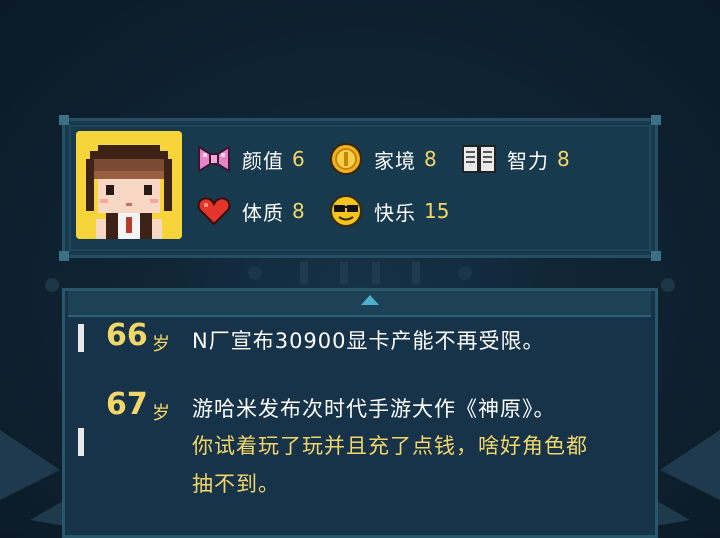 This screenshot has height=538, width=720. Describe the element at coordinates (374, 409) in the screenshot. I see `entry-text: 游哈米发布次时代手游大作《神原》。` at that location.